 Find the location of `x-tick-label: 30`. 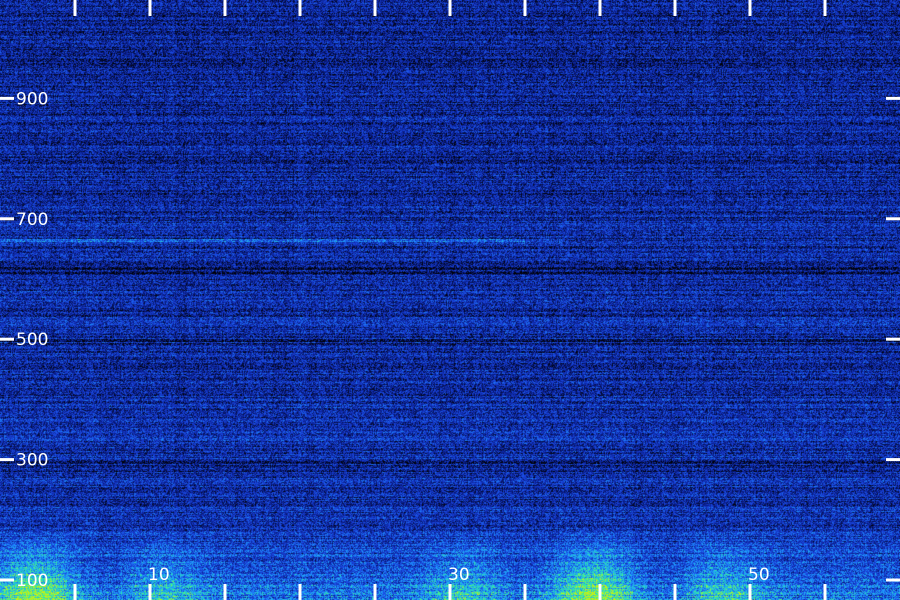

x-tick-label: 30 is located at coordinates (459, 575).